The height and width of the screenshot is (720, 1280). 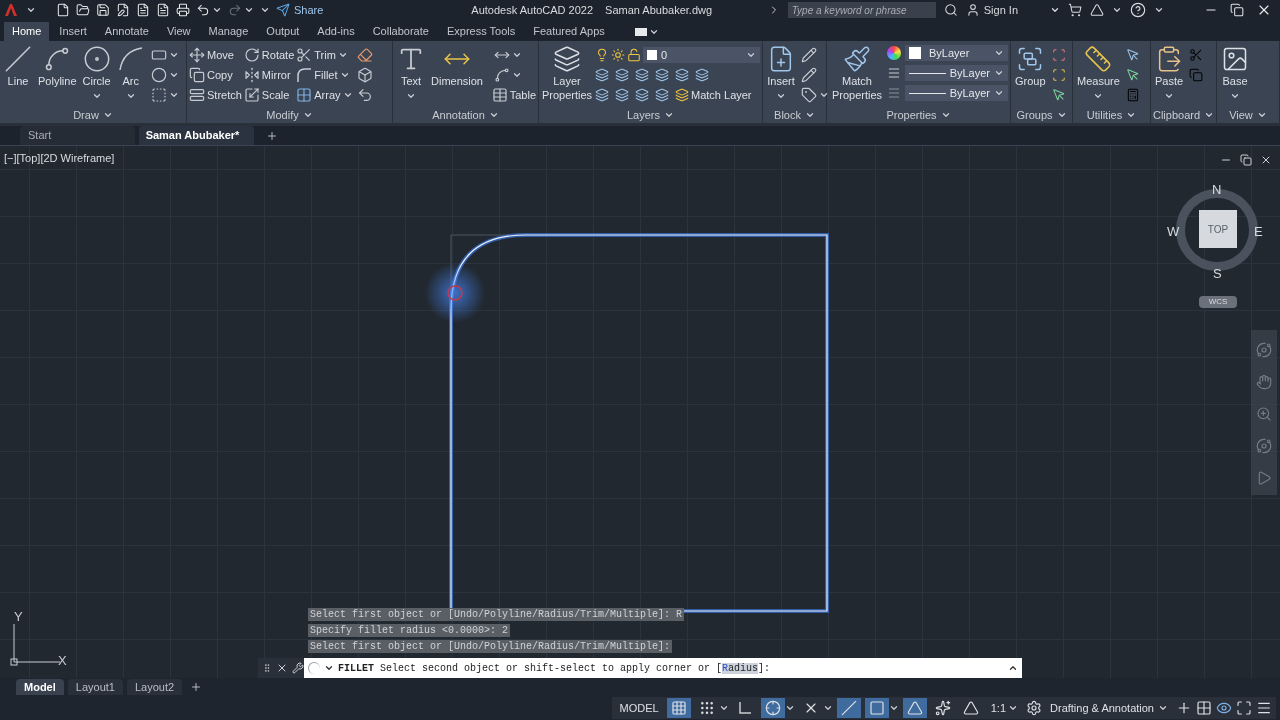 What do you see at coordinates (289, 115) in the screenshot?
I see `panel-title: Modify` at bounding box center [289, 115].